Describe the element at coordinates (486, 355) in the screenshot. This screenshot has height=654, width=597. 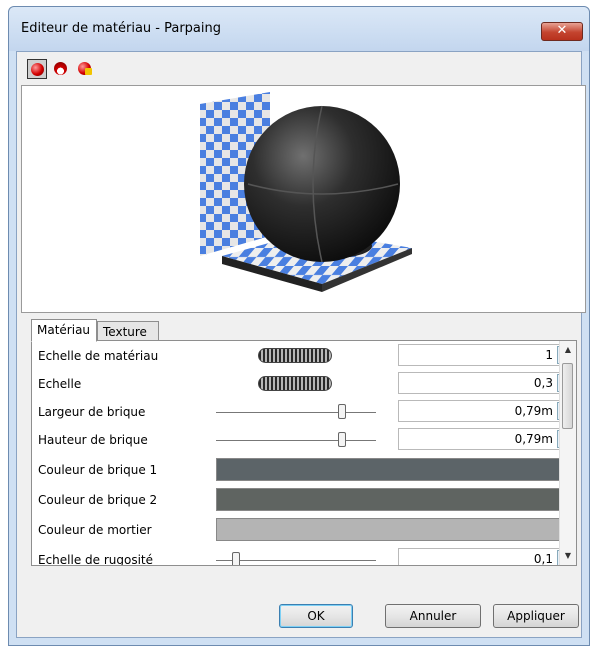
I see `value-field: 1 ▲▼` at that location.